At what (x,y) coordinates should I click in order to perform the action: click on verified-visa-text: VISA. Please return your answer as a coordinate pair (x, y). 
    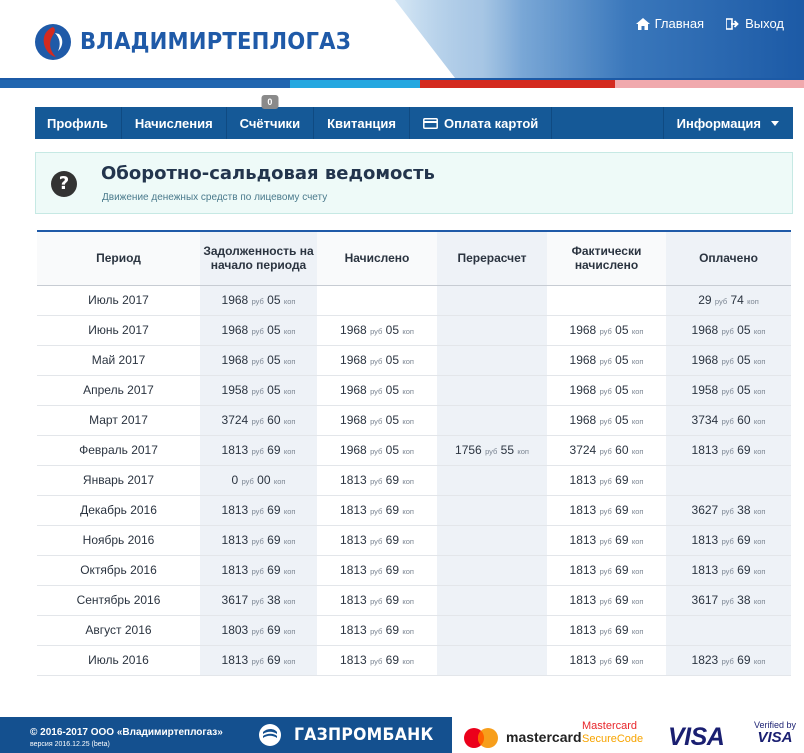
    Looking at the image, I should click on (775, 737).